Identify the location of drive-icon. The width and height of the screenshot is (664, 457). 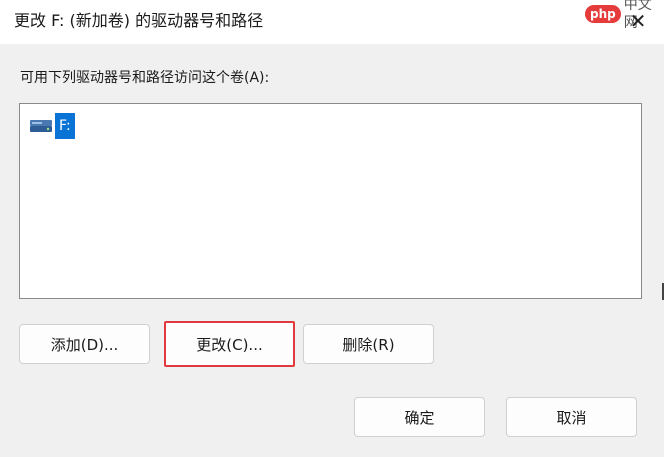
(41, 126).